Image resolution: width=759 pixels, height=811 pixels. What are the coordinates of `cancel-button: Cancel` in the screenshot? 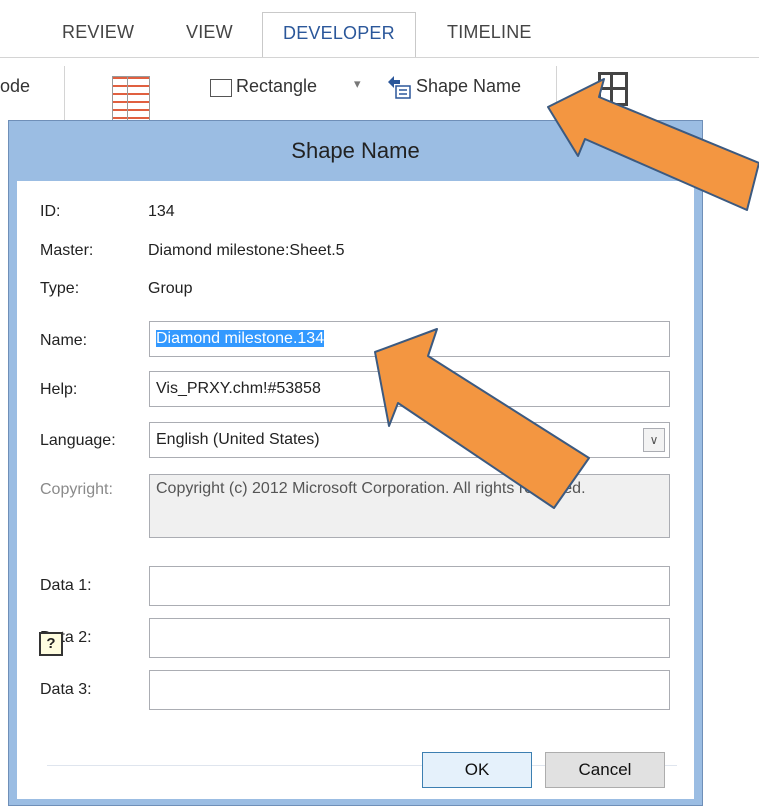 It's located at (605, 770).